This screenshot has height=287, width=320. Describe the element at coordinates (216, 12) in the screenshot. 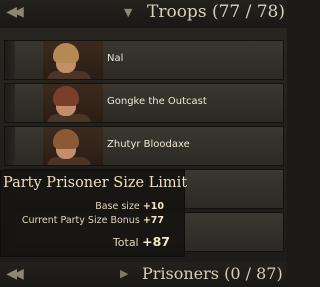

I see `troops-title: Troops (77 / 78)` at that location.